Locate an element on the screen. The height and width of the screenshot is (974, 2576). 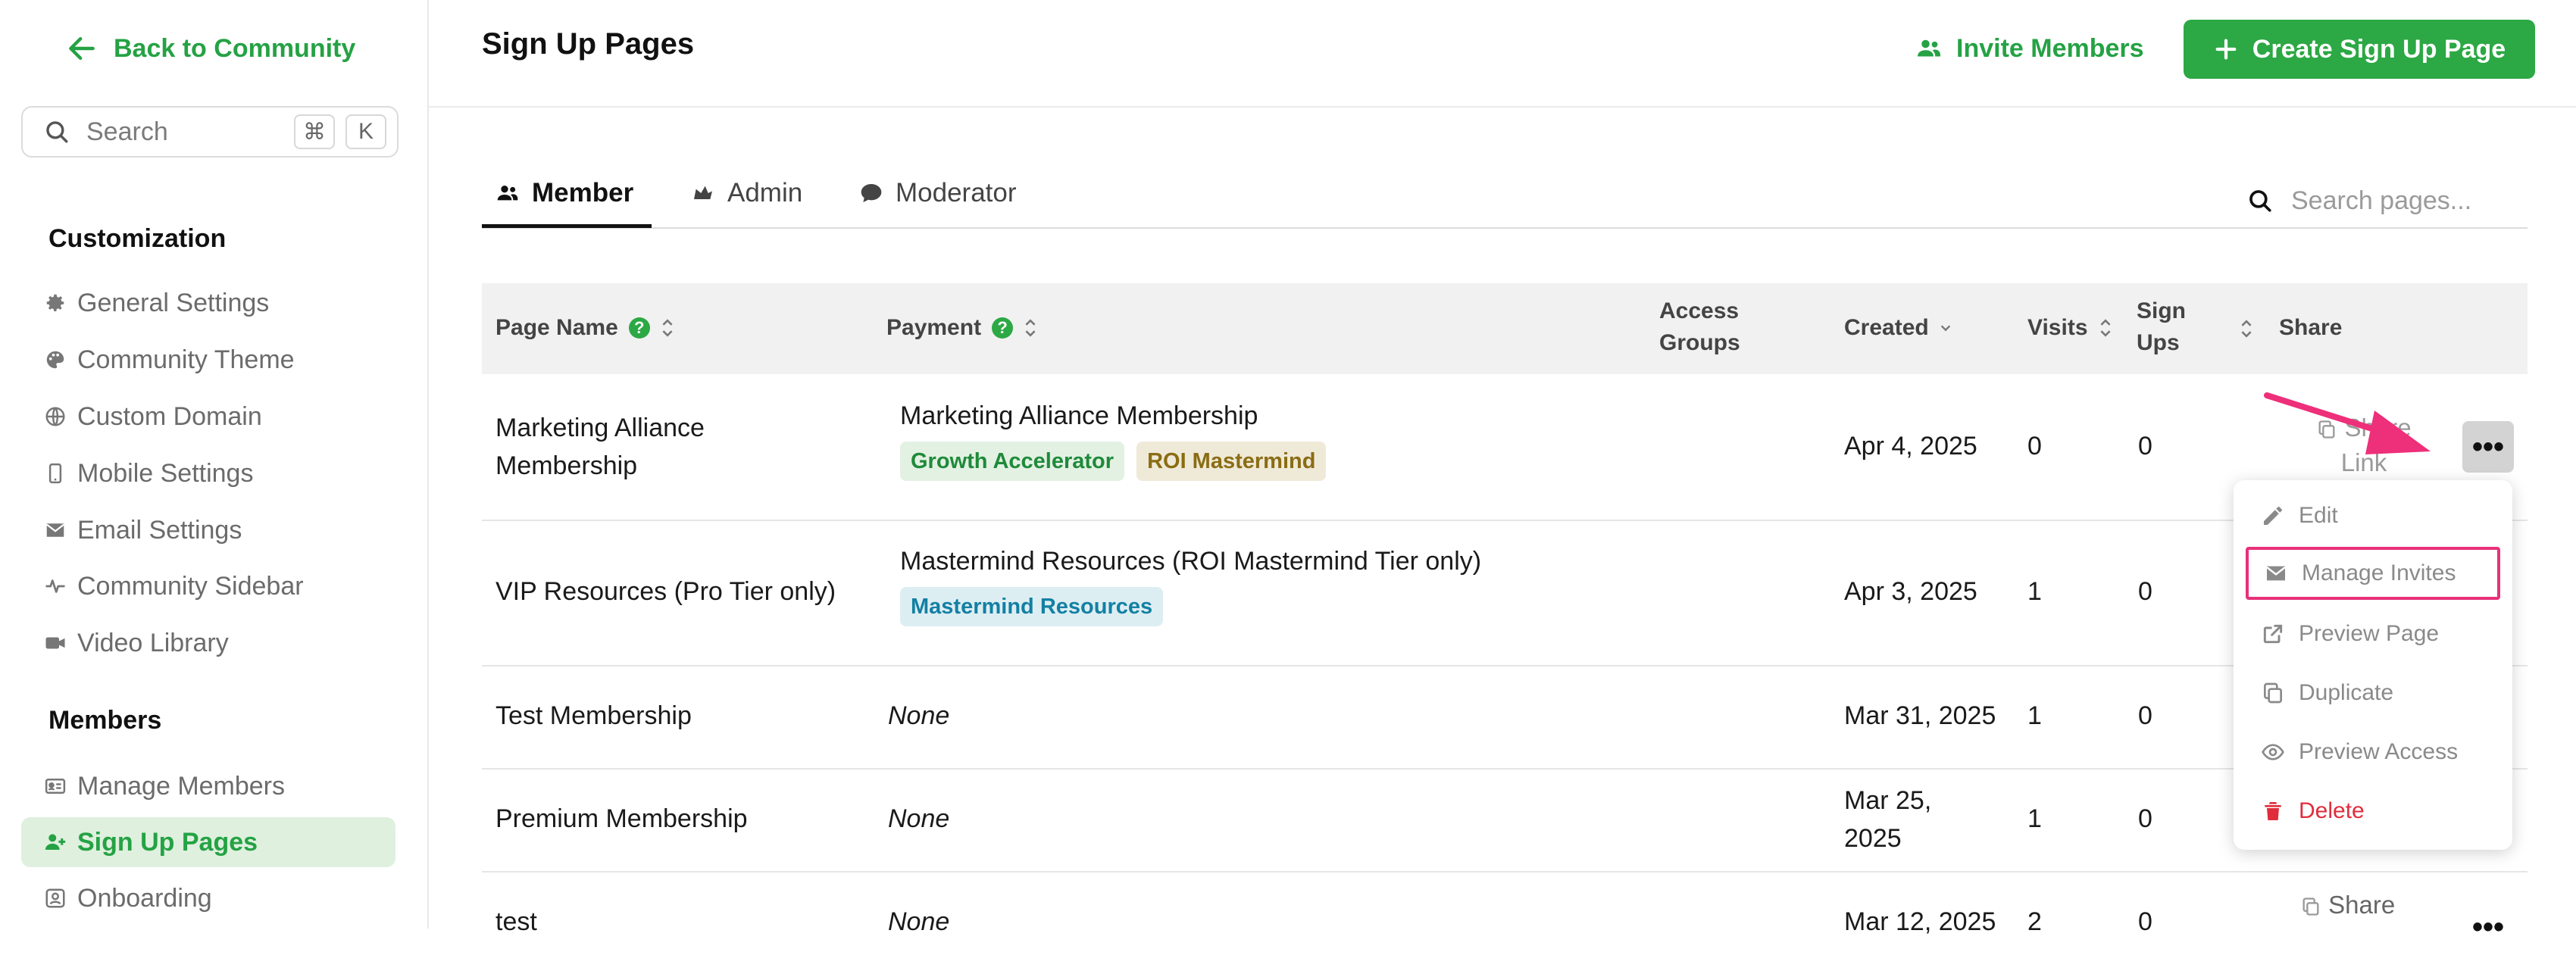
column-header-sign-ups: Sign Ups is located at coordinates (2161, 327).